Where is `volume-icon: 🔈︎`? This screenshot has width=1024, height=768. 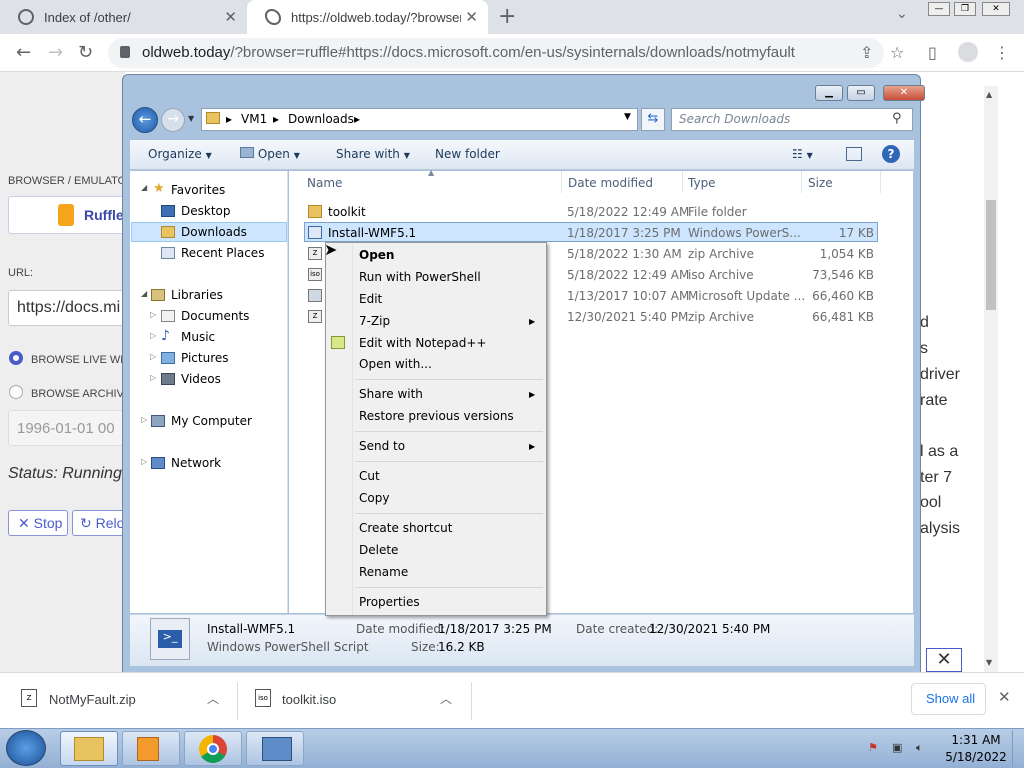
volume-icon: 🔈︎ is located at coordinates (923, 748).